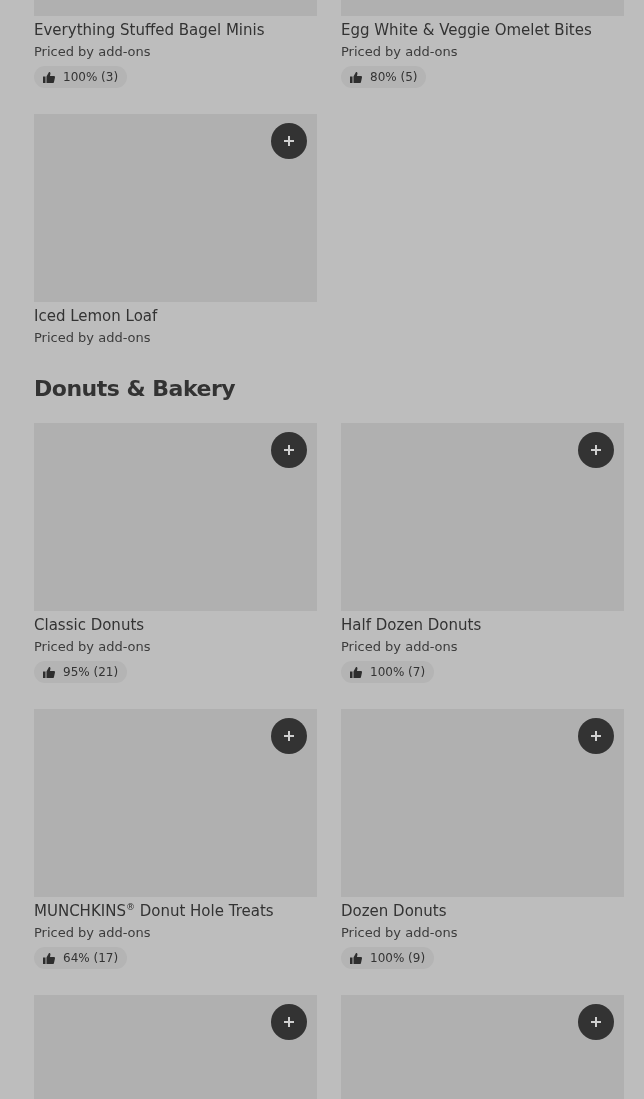  I want to click on rating-text: 100% (9), so click(398, 958).